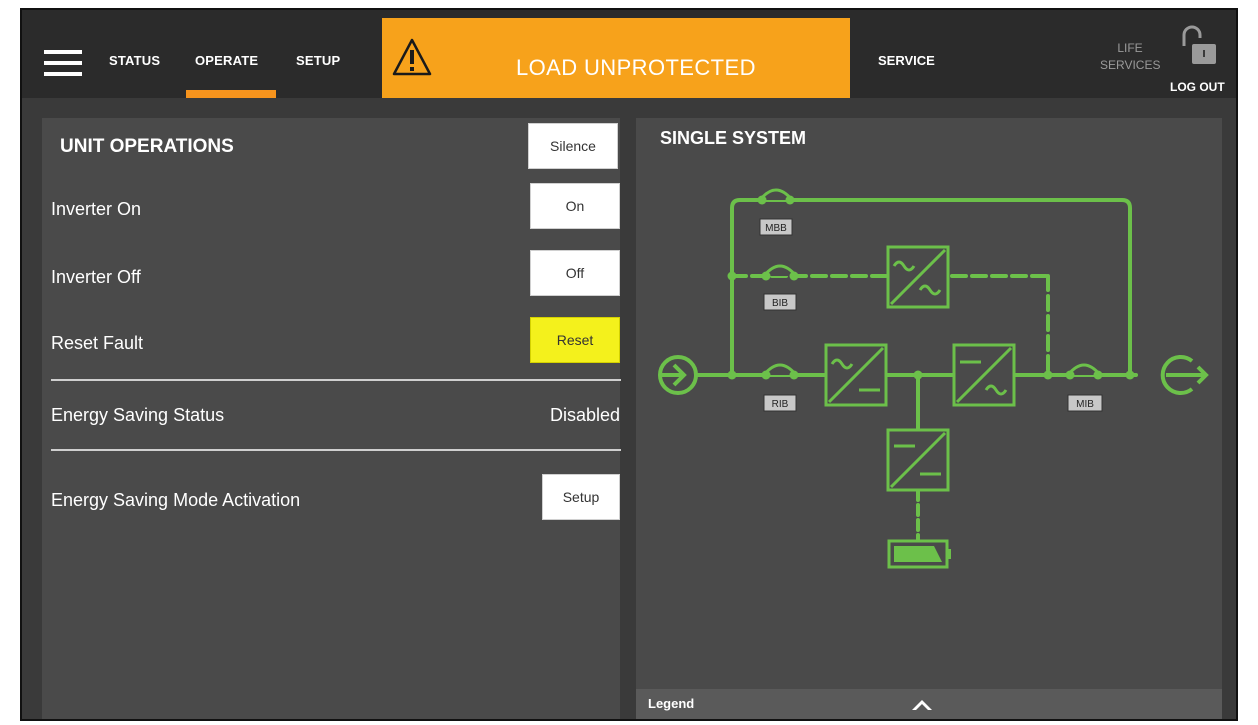 The height and width of the screenshot is (725, 1258). Describe the element at coordinates (575, 206) in the screenshot. I see `inverter-on-button: On` at that location.